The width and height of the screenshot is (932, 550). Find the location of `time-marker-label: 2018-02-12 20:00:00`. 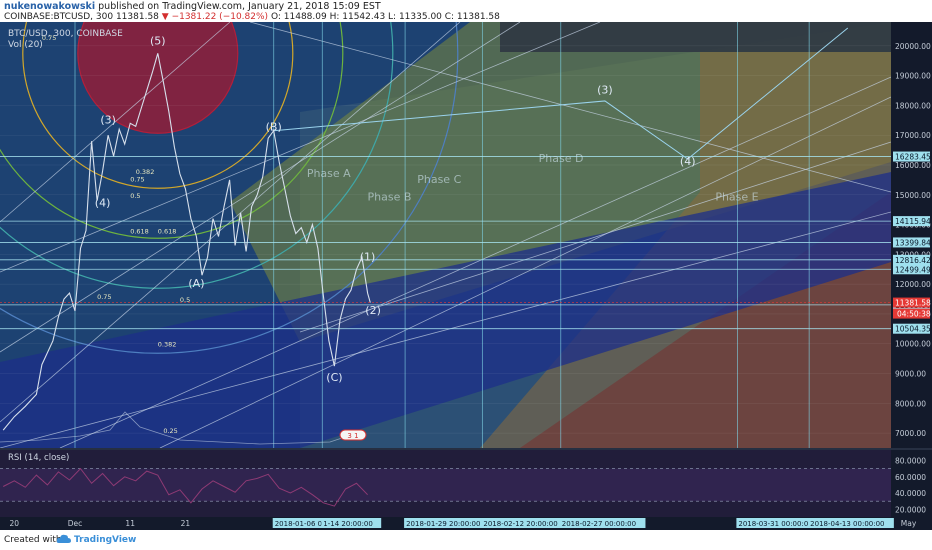

time-marker-label: 2018-02-12 20:00:00 is located at coordinates (520, 524).